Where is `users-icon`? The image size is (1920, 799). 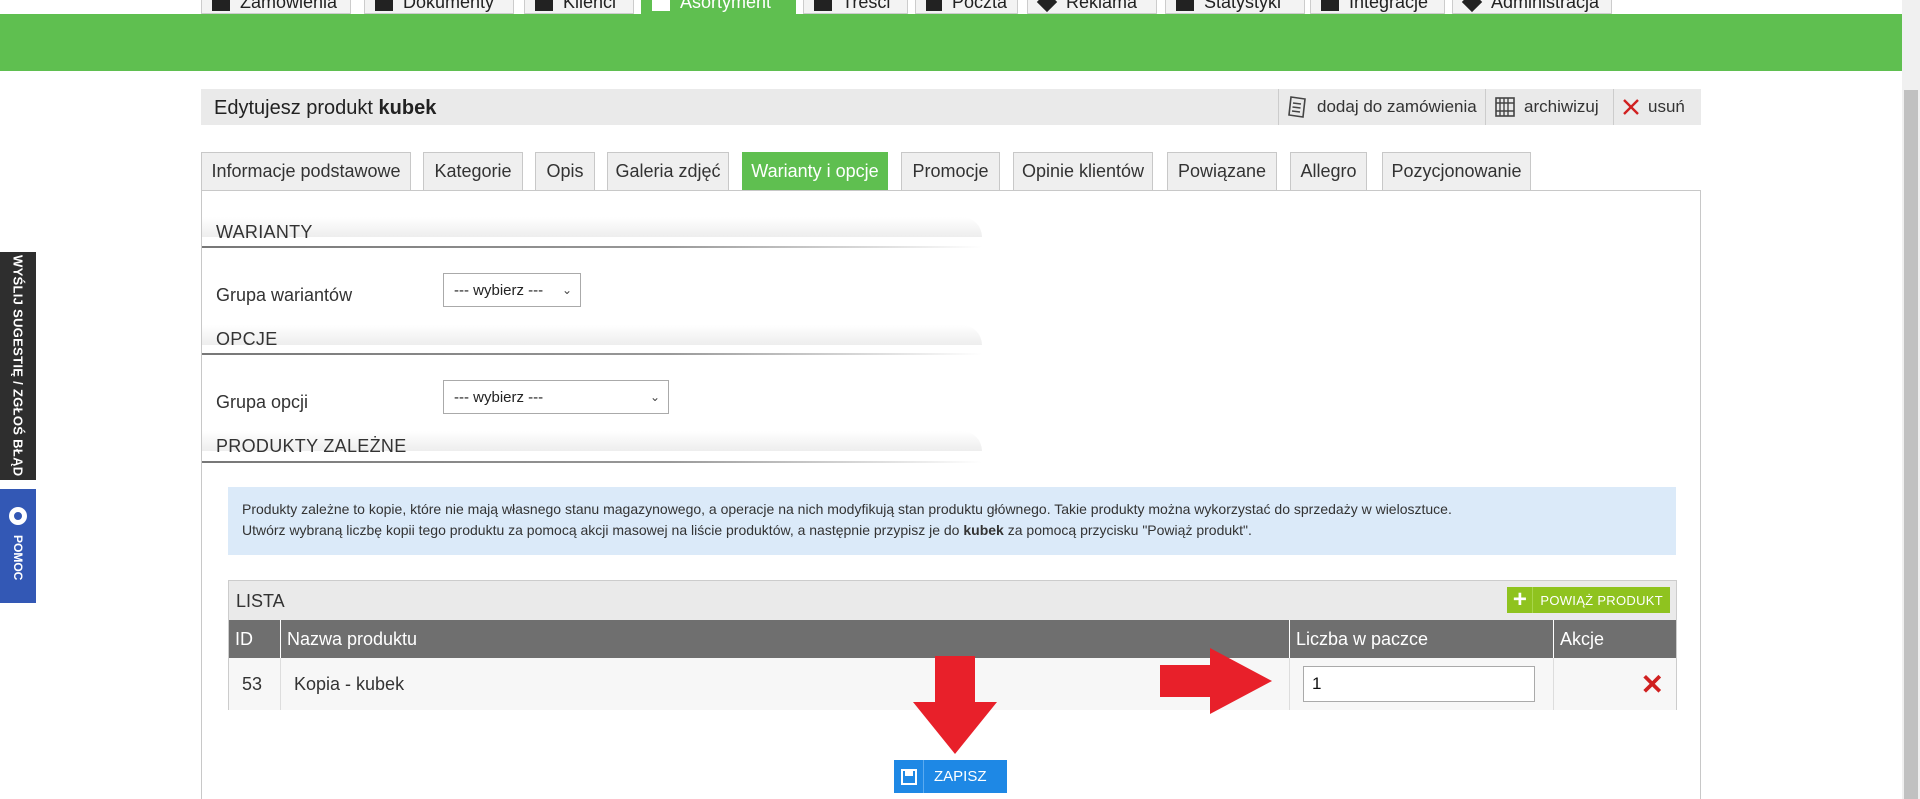 users-icon is located at coordinates (544, 5).